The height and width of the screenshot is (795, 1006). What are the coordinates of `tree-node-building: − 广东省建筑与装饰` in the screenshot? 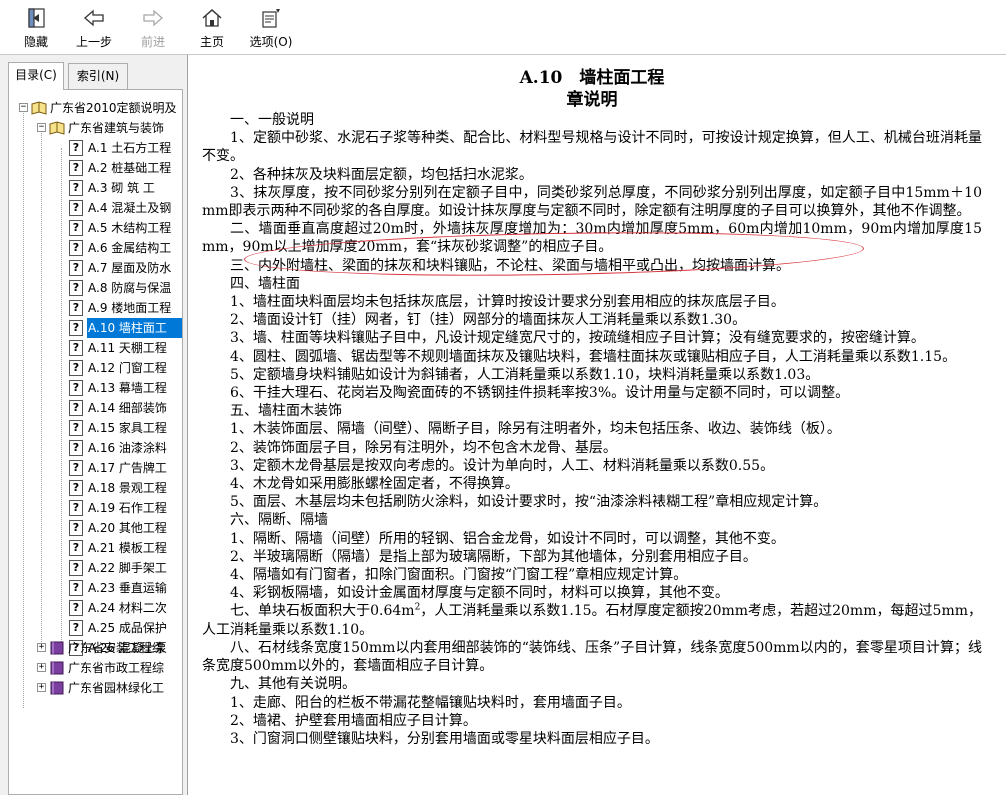 It's located at (95, 128).